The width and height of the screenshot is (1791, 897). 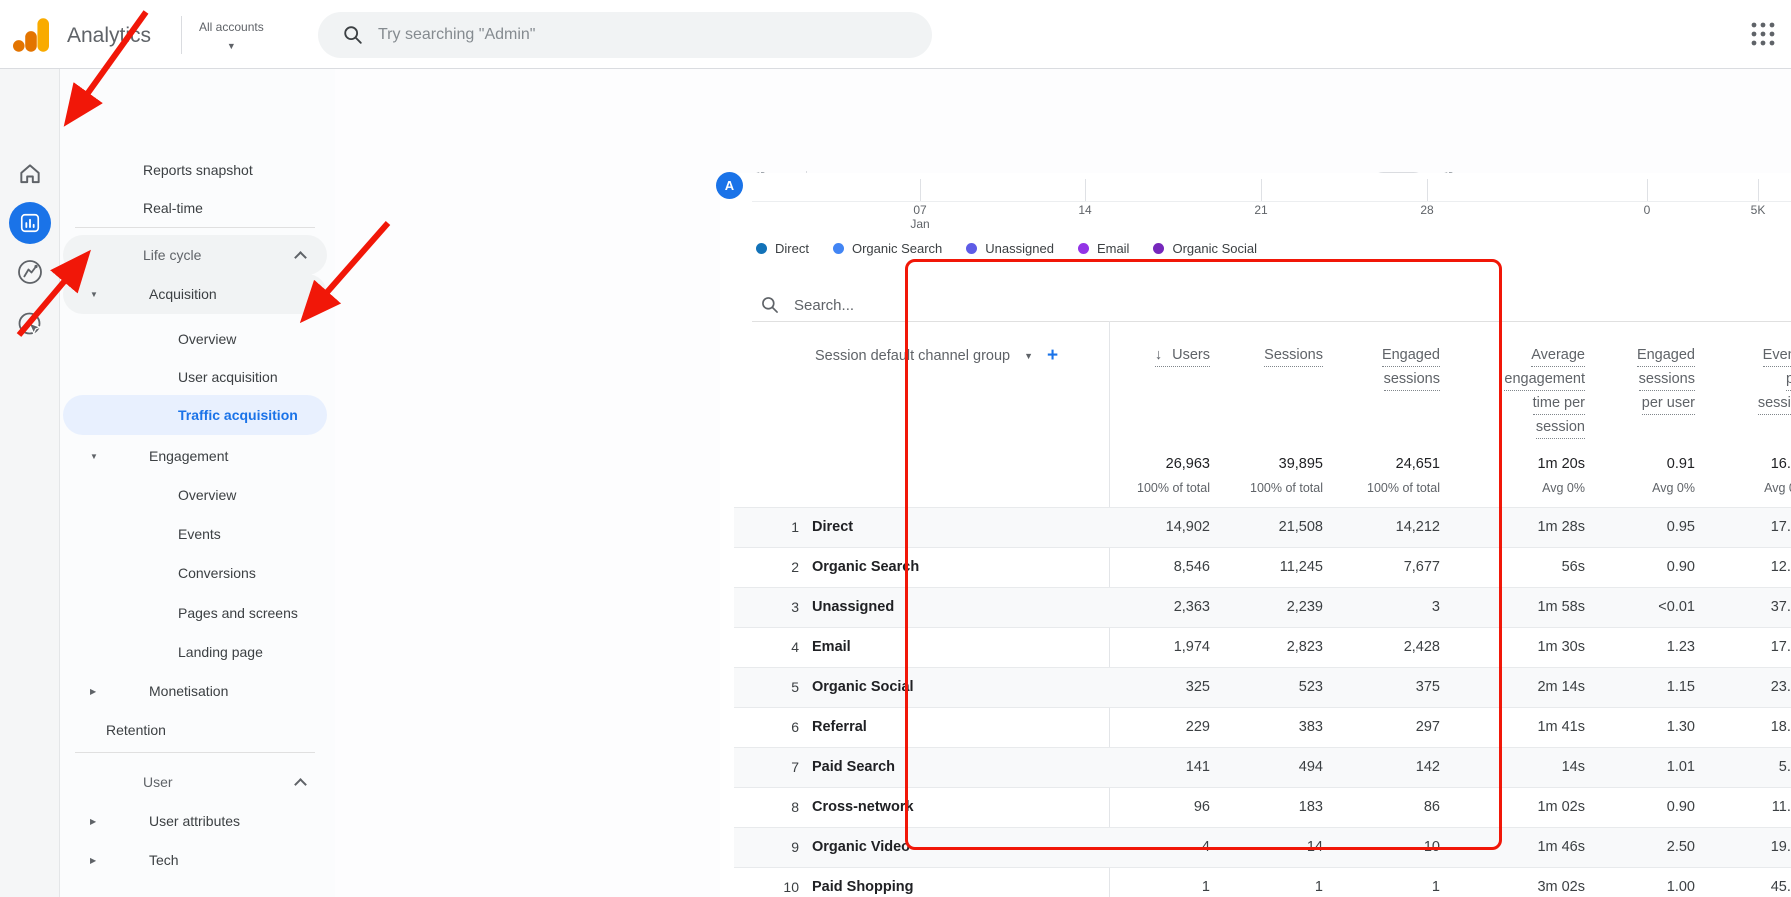 I want to click on row-cell-engaged-sessions: 375, so click(x=1427, y=687).